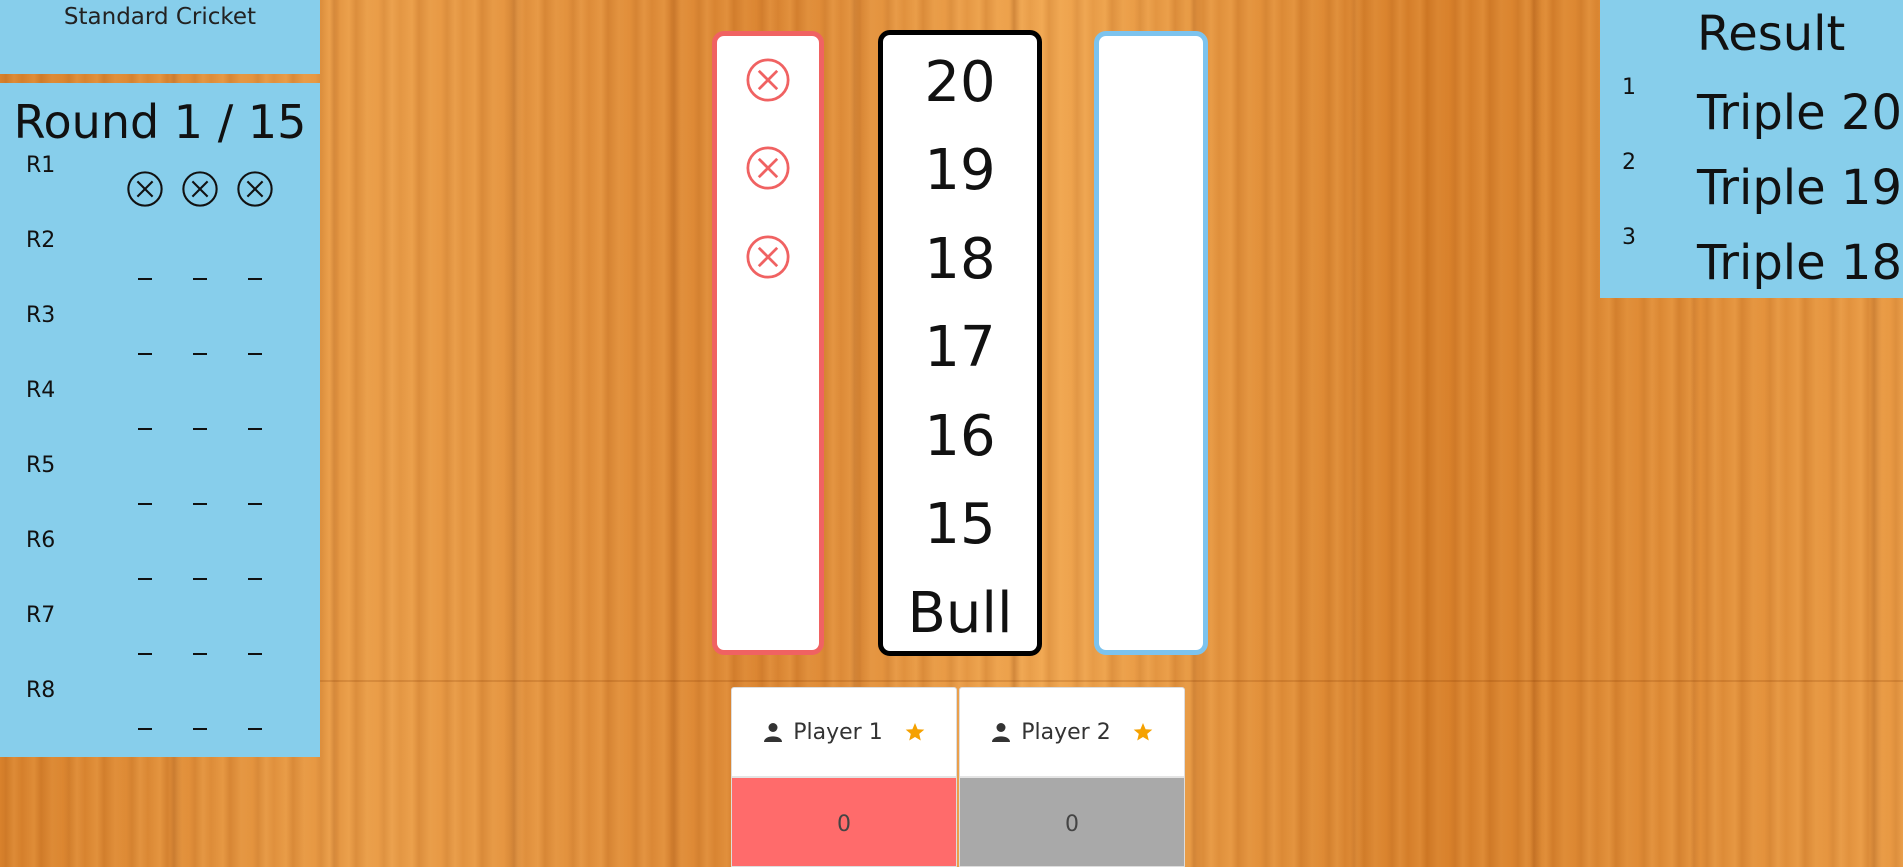 The image size is (1903, 867). I want to click on round-row: R6, so click(160, 565).